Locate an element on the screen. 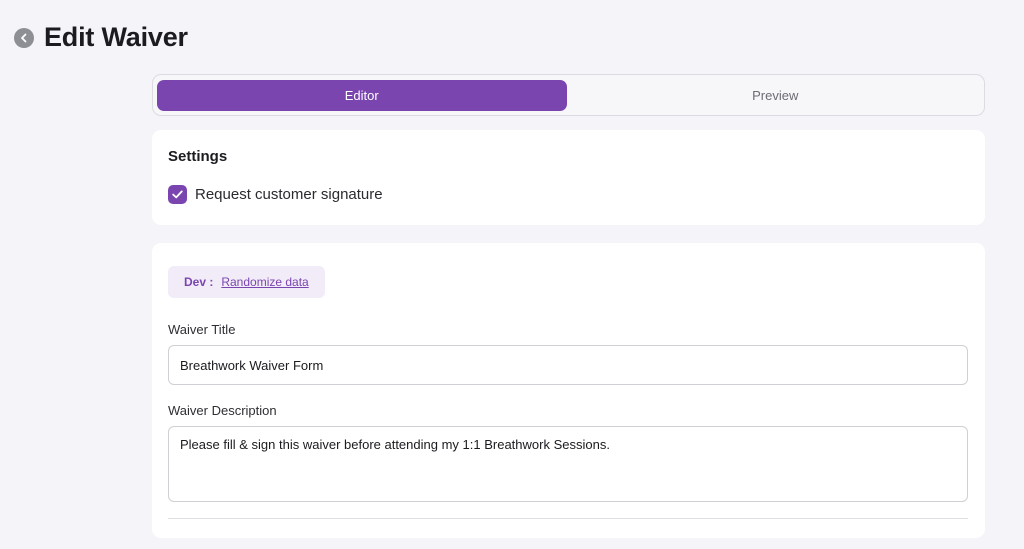  checkmark-icon is located at coordinates (177, 194).